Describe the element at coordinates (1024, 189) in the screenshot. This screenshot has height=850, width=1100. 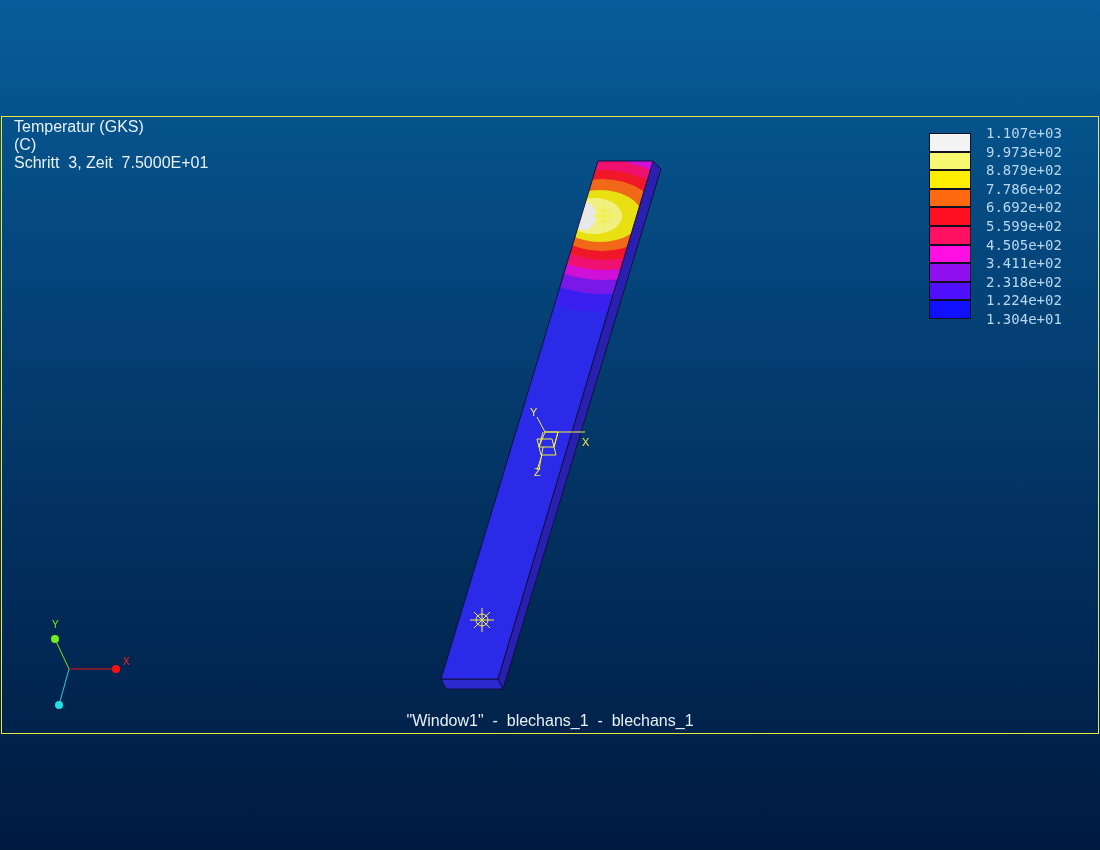
I see `legend-value: 7.786e+02` at that location.